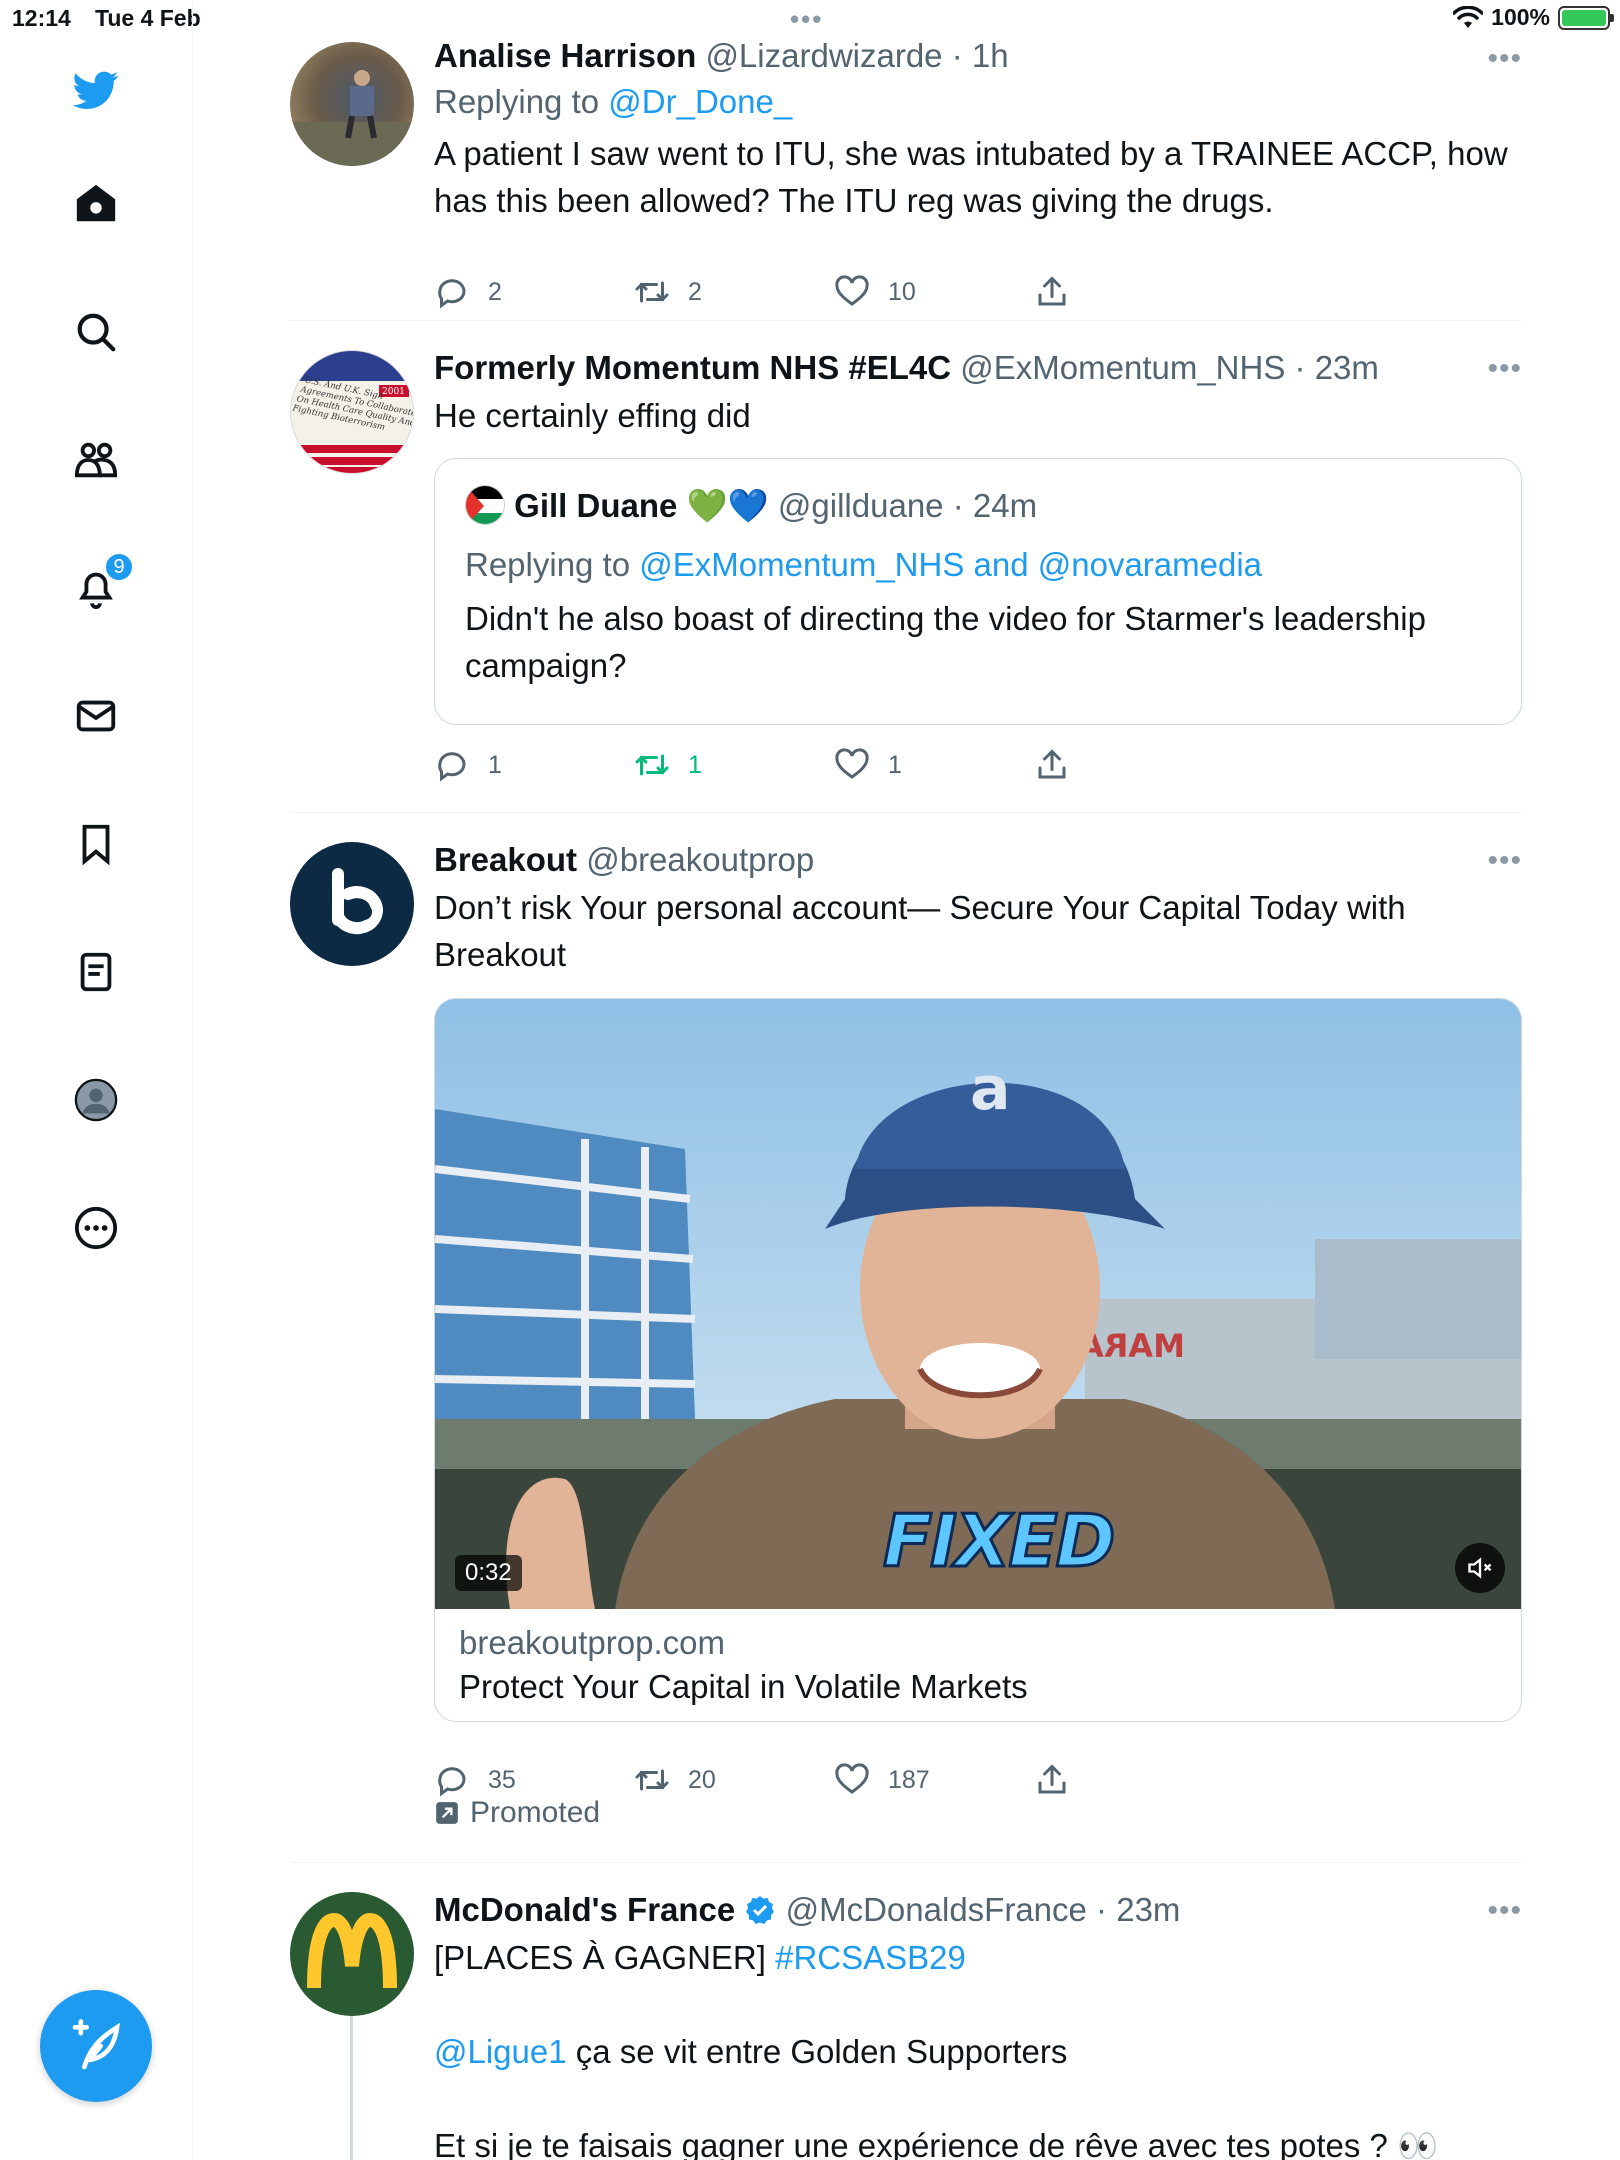  Describe the element at coordinates (517, 1813) in the screenshot. I see `promoted-label: Promoted` at that location.